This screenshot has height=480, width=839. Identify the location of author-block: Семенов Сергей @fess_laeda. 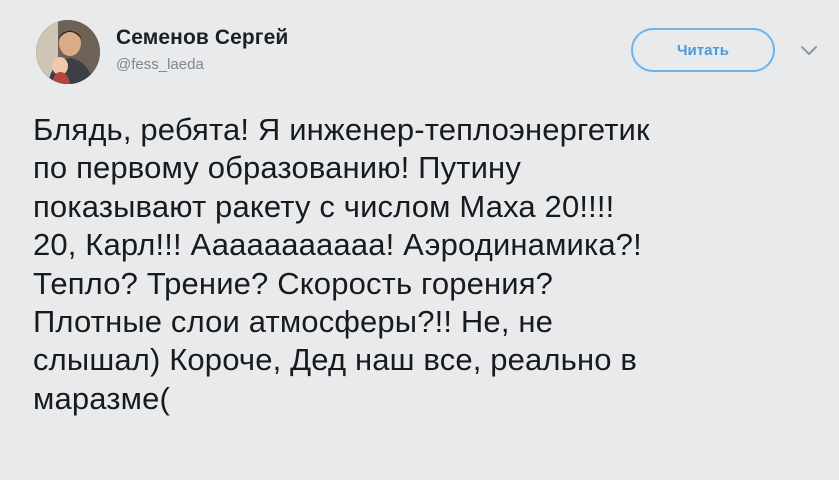
(202, 50).